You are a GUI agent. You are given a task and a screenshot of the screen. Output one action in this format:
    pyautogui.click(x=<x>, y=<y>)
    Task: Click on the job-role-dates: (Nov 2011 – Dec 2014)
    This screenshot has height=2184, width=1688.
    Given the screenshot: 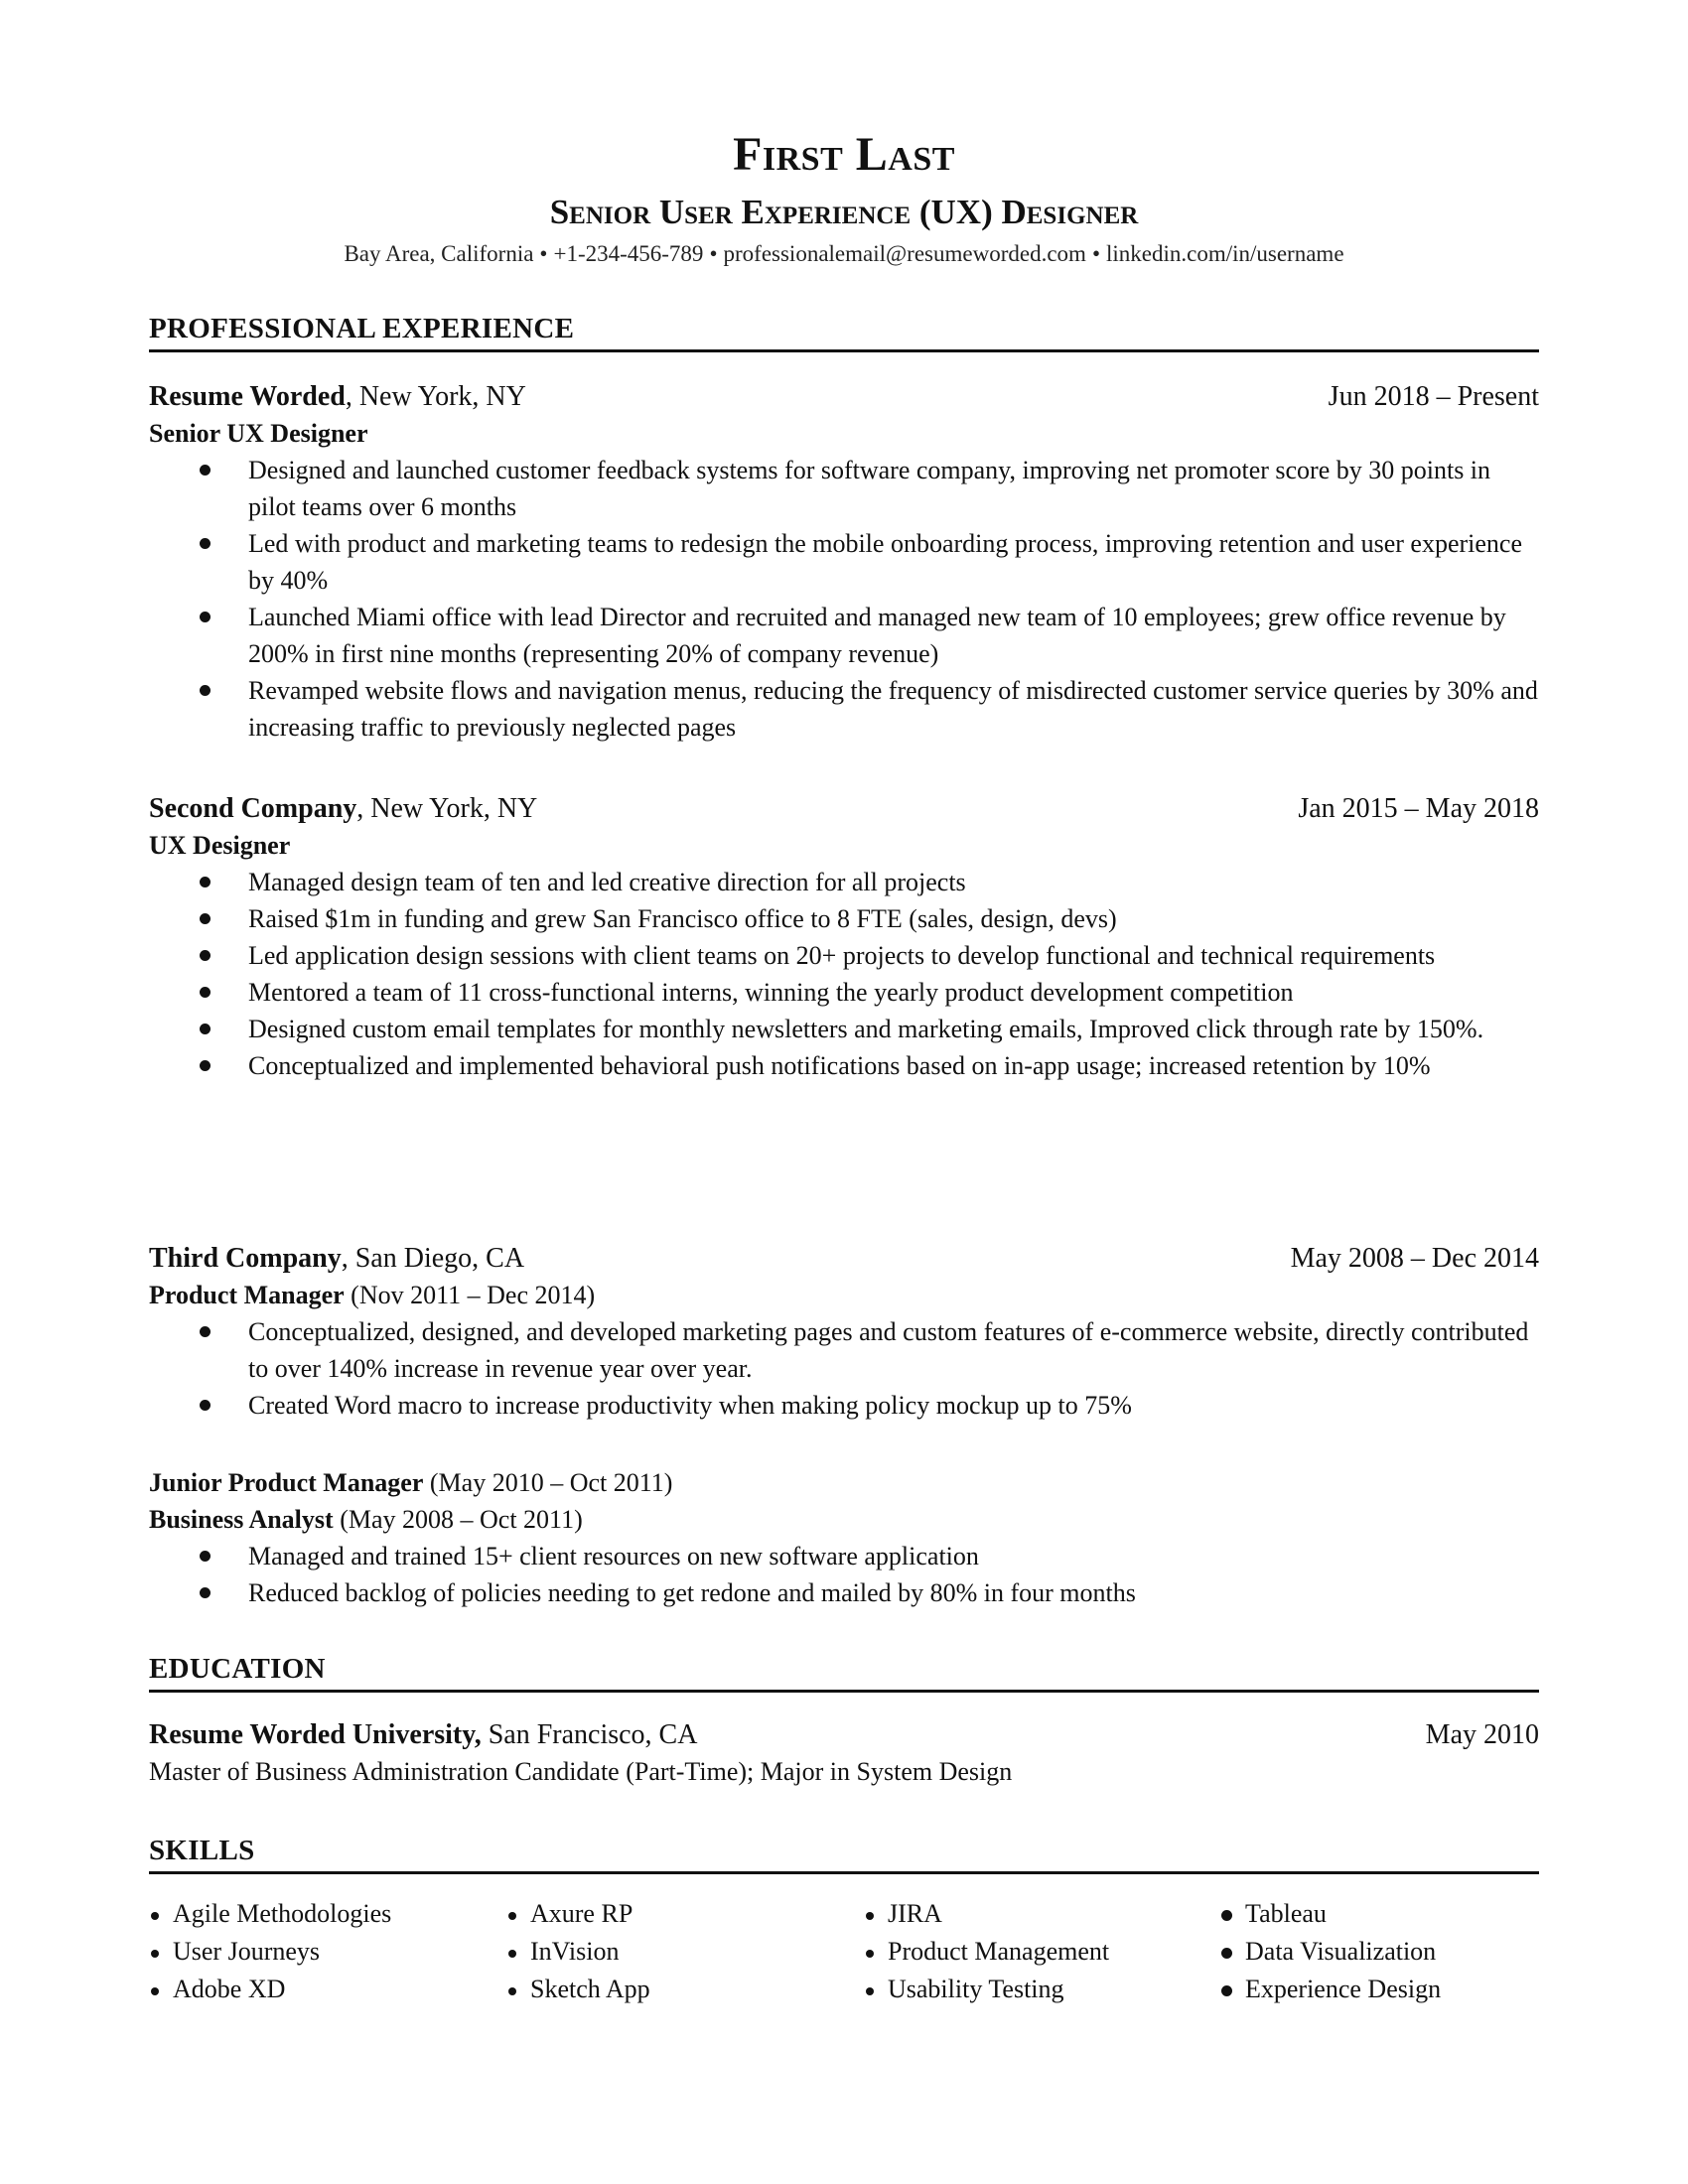 What is the action you would take?
    pyautogui.click(x=470, y=1295)
    